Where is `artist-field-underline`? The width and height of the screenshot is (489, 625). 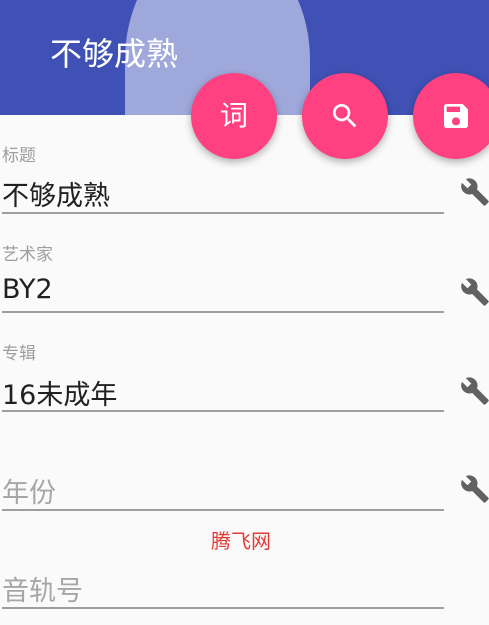 artist-field-underline is located at coordinates (223, 312).